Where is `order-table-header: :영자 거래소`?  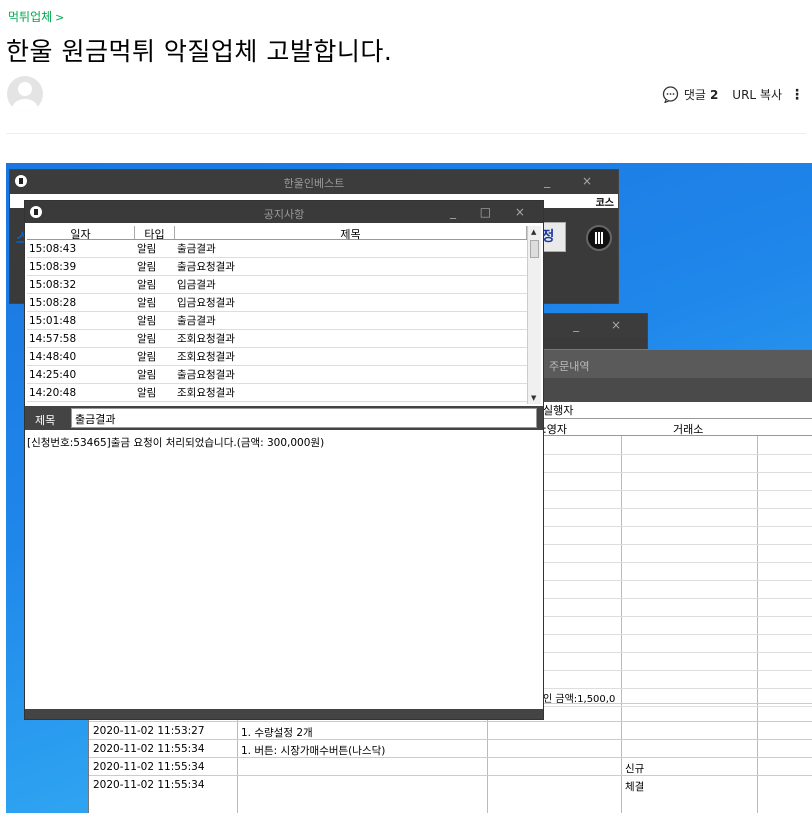
order-table-header: :영자 거래소 is located at coordinates (677, 427).